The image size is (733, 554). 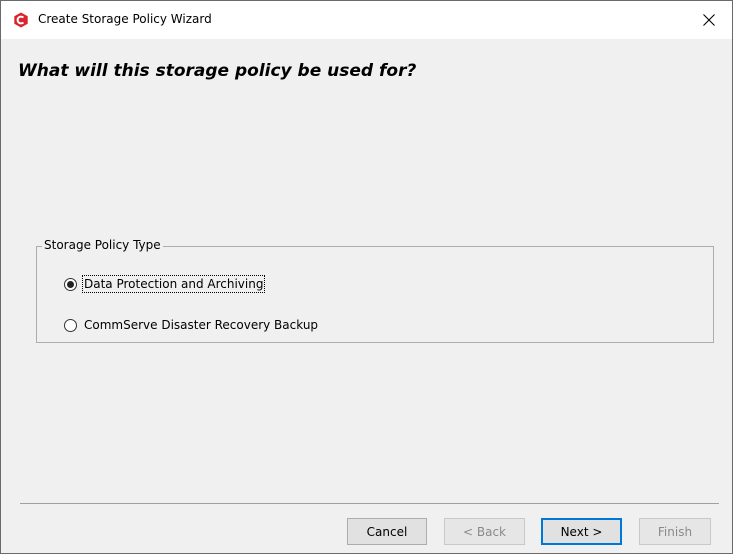 I want to click on radio-label-data-protection: Data Protection and Archiving, so click(x=173, y=284).